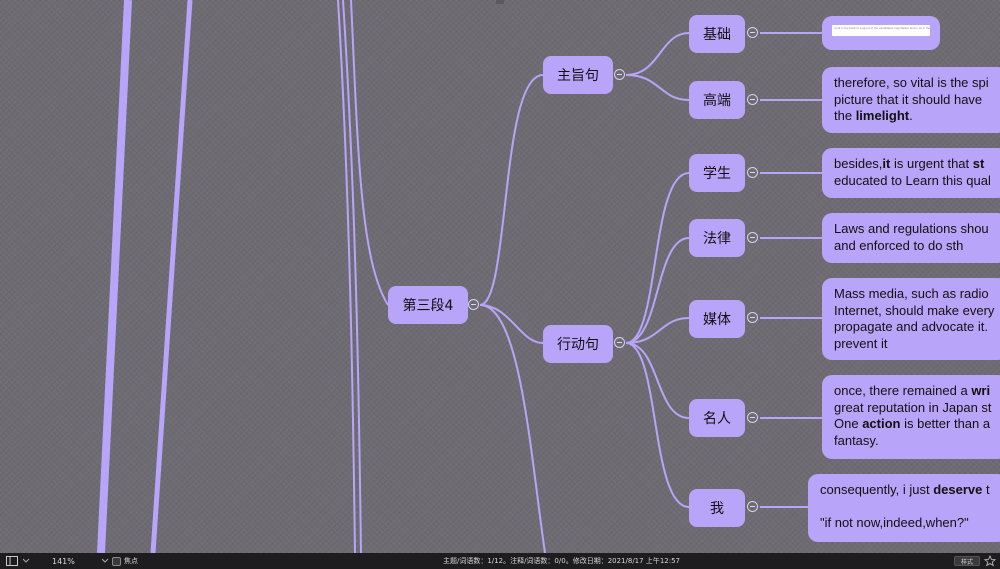  What do you see at coordinates (873, 115) in the screenshot?
I see `leaf-text-line: the limelight.` at bounding box center [873, 115].